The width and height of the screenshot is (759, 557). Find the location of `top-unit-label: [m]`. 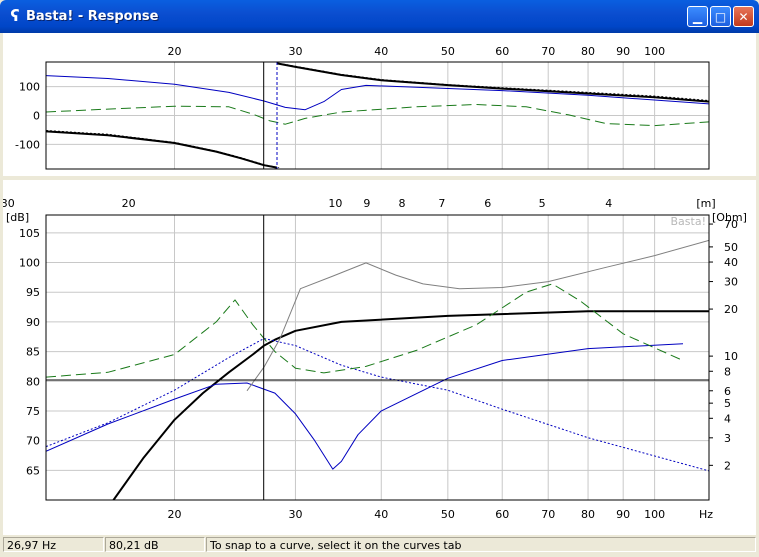

top-unit-label: [m] is located at coordinates (705, 203).